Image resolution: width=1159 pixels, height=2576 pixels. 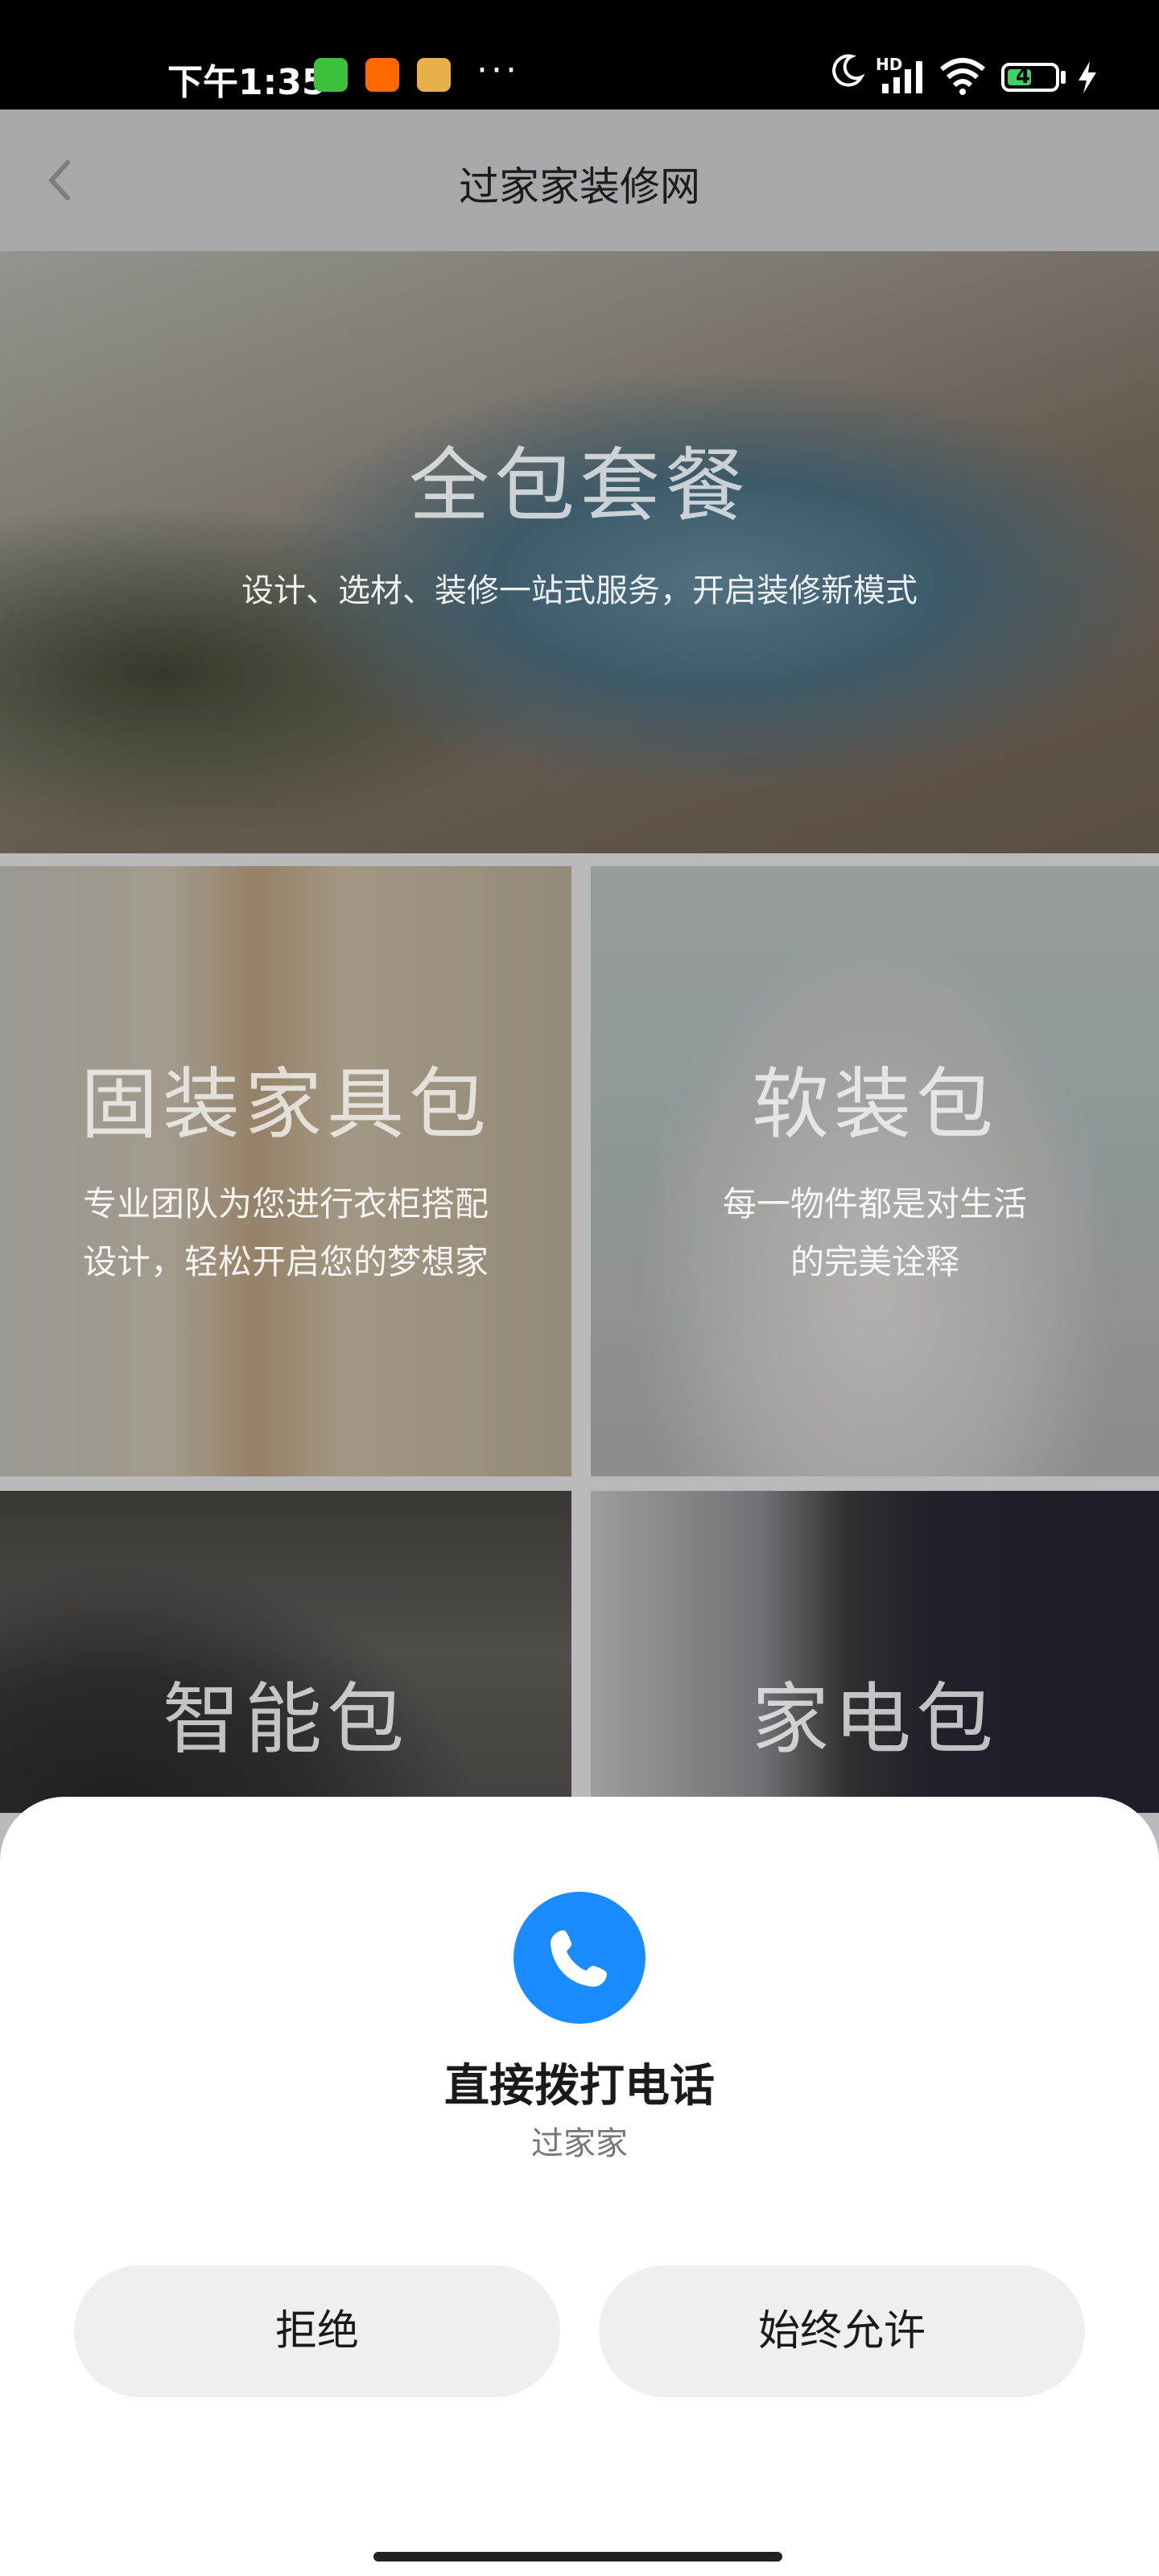 What do you see at coordinates (875, 1652) in the screenshot?
I see `package-tile-appliance: 家电包` at bounding box center [875, 1652].